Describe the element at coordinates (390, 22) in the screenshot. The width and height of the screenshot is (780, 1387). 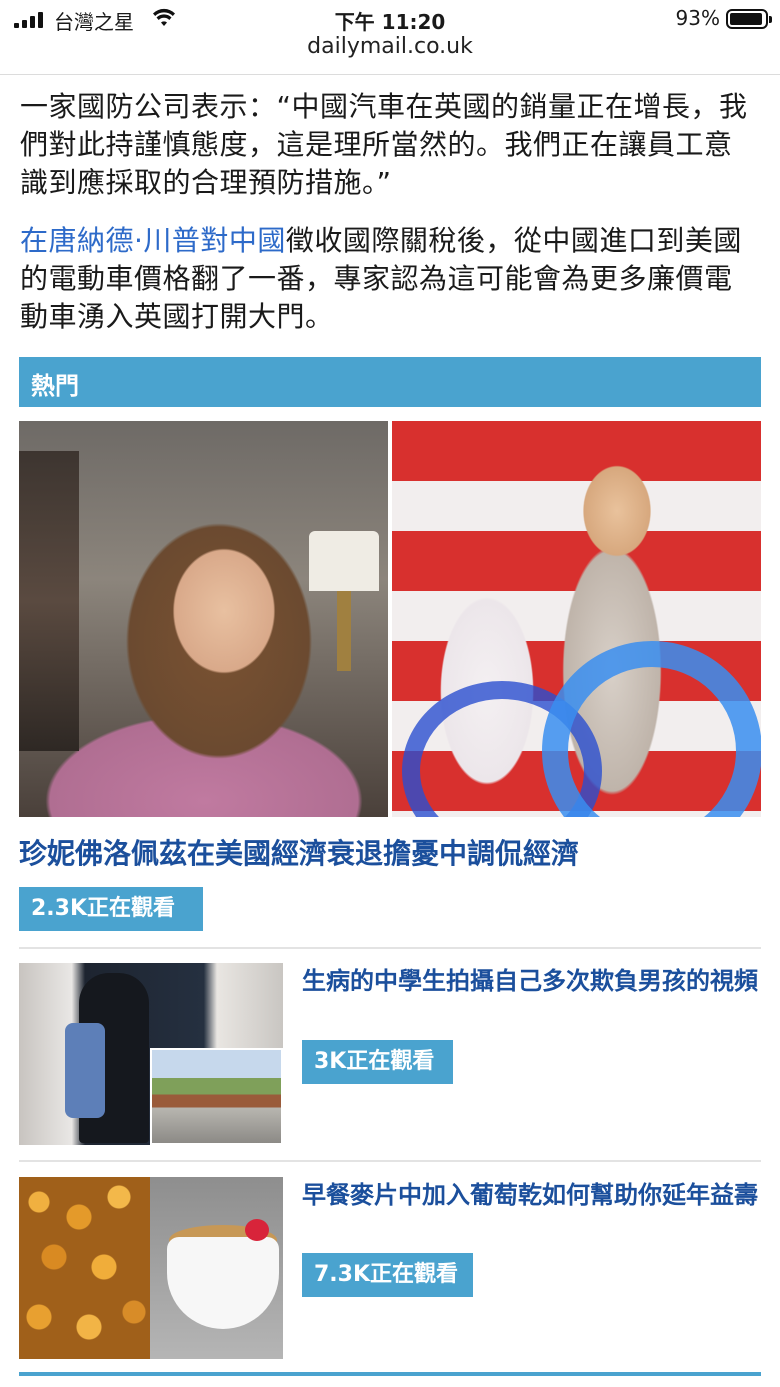
I see `status-time: 下午 11:20` at that location.